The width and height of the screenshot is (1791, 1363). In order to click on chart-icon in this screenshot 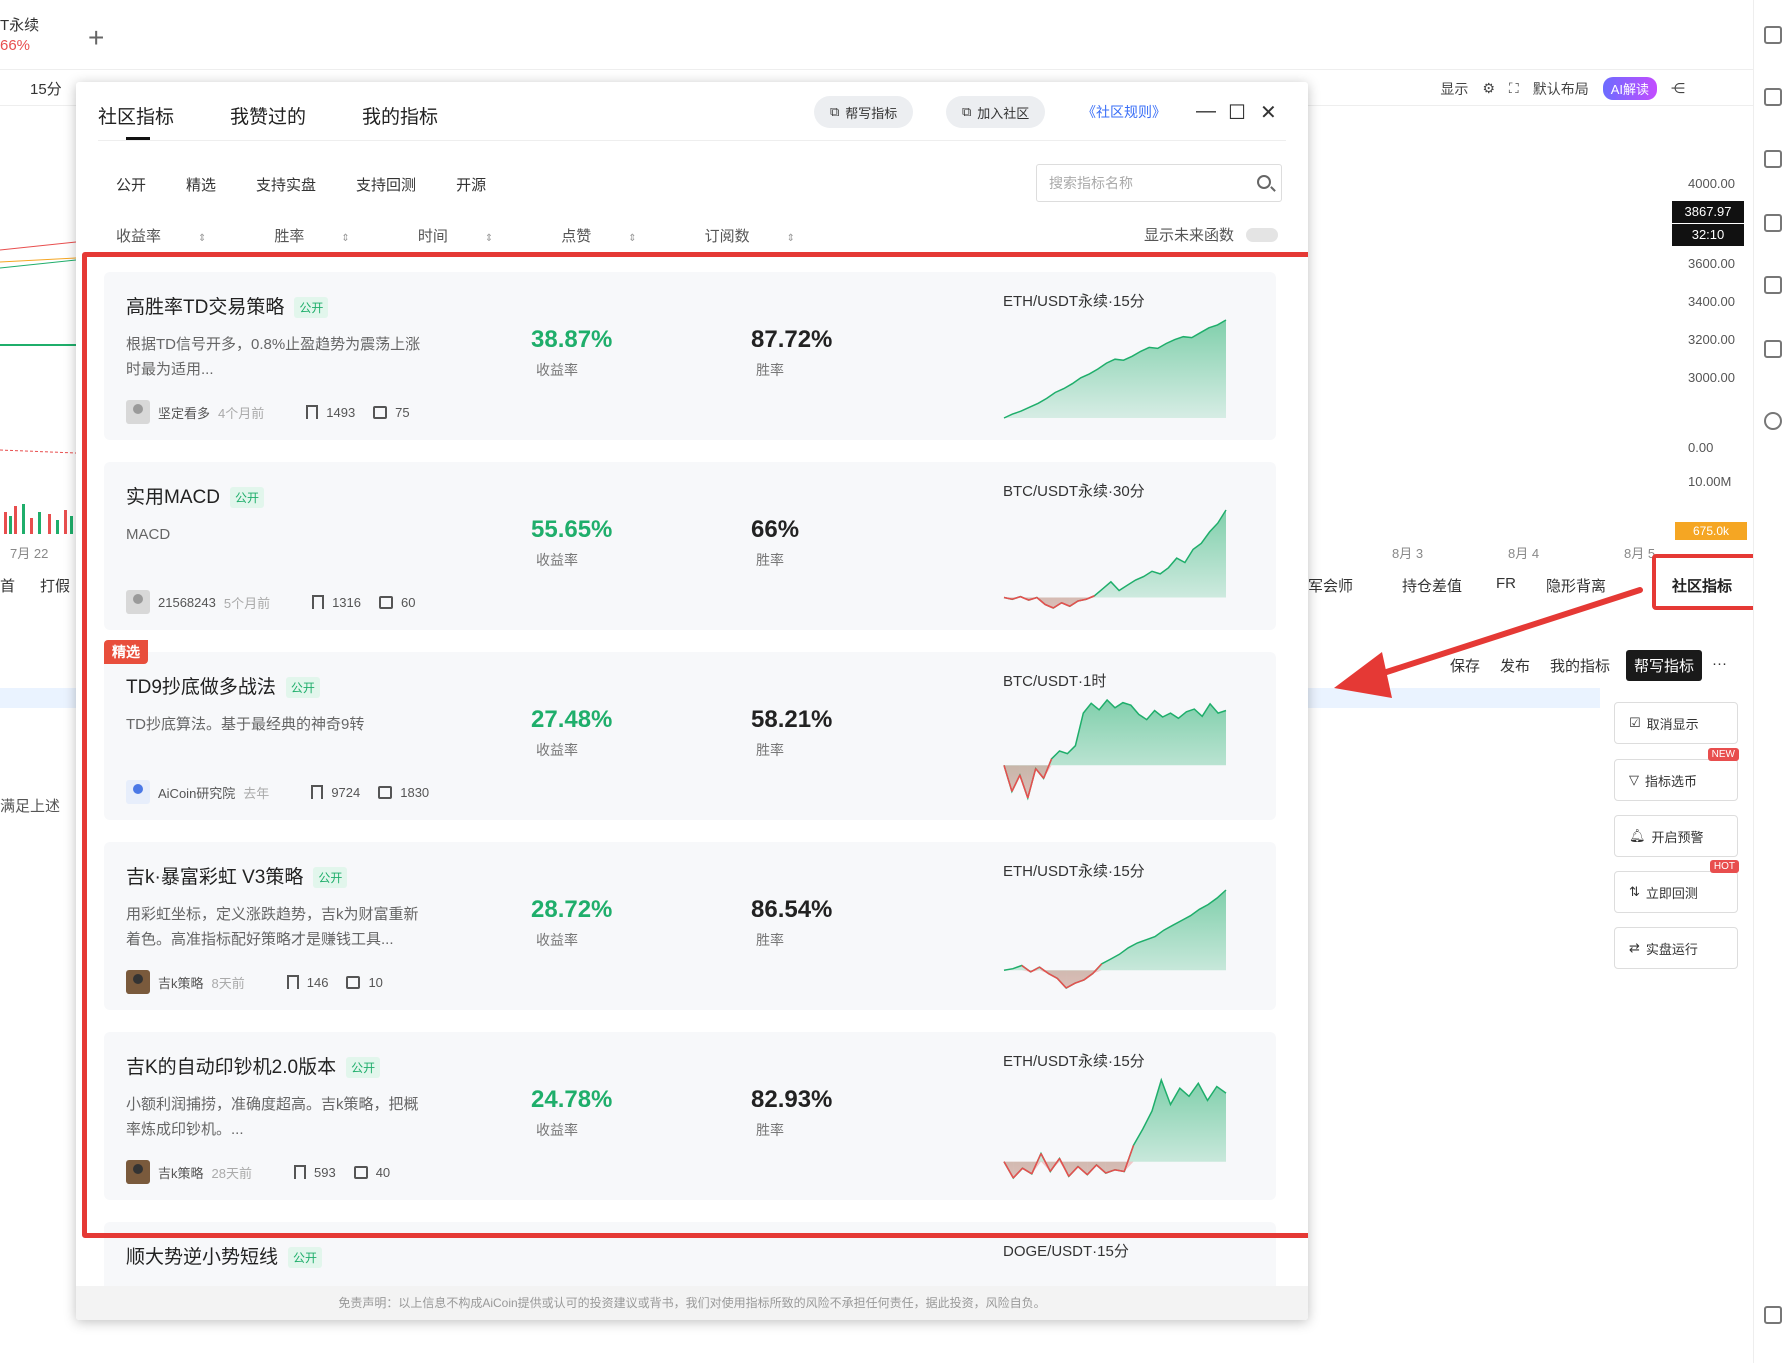, I will do `click(1773, 223)`.